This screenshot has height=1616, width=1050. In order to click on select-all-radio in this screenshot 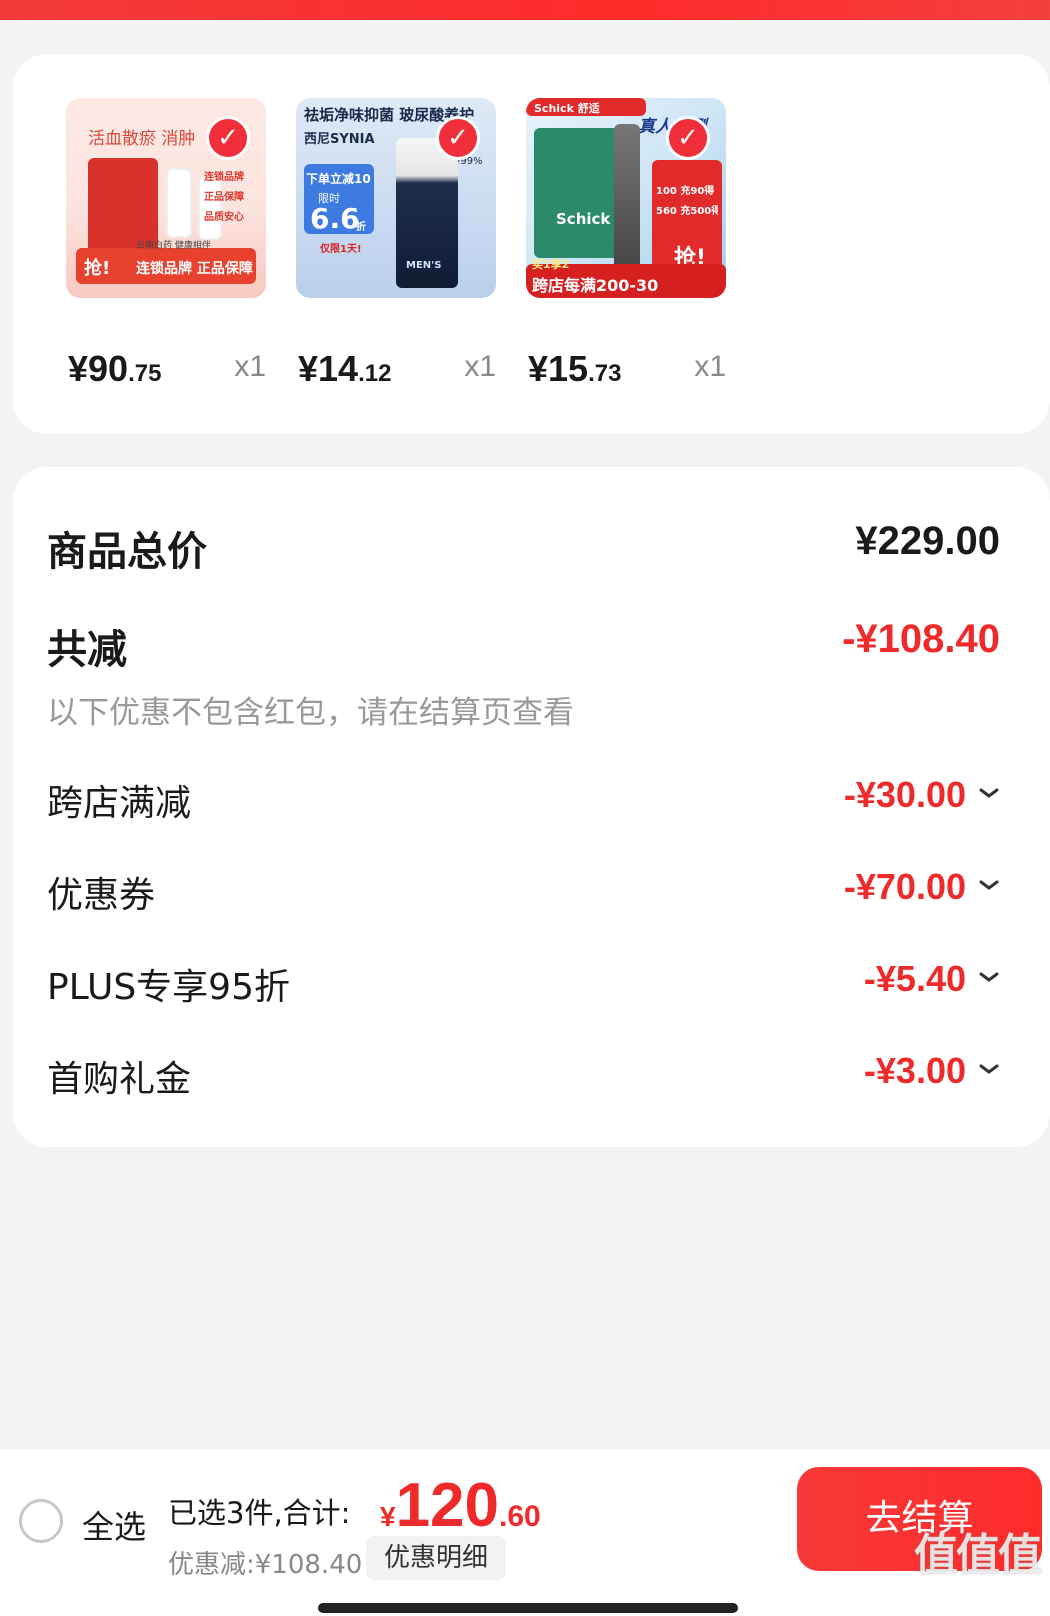, I will do `click(41, 1521)`.